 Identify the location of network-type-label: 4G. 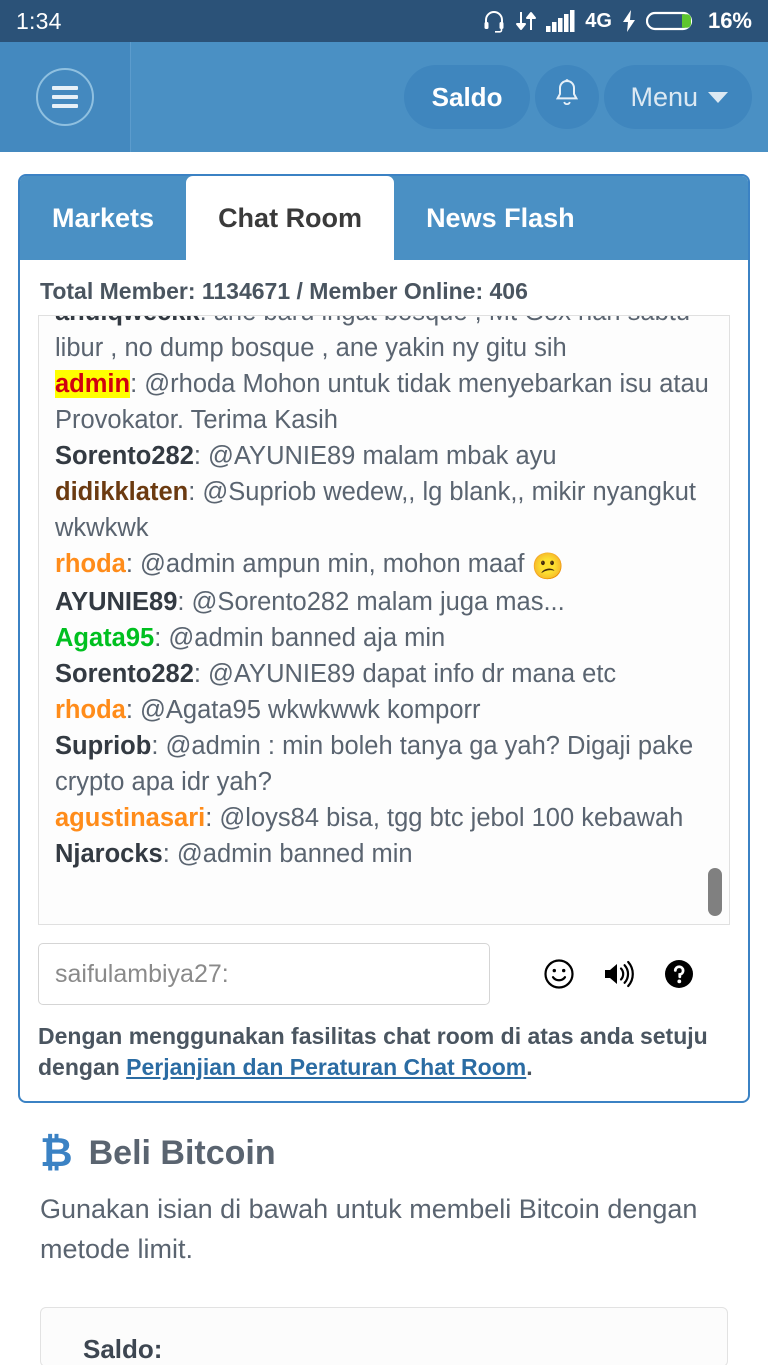
(598, 20).